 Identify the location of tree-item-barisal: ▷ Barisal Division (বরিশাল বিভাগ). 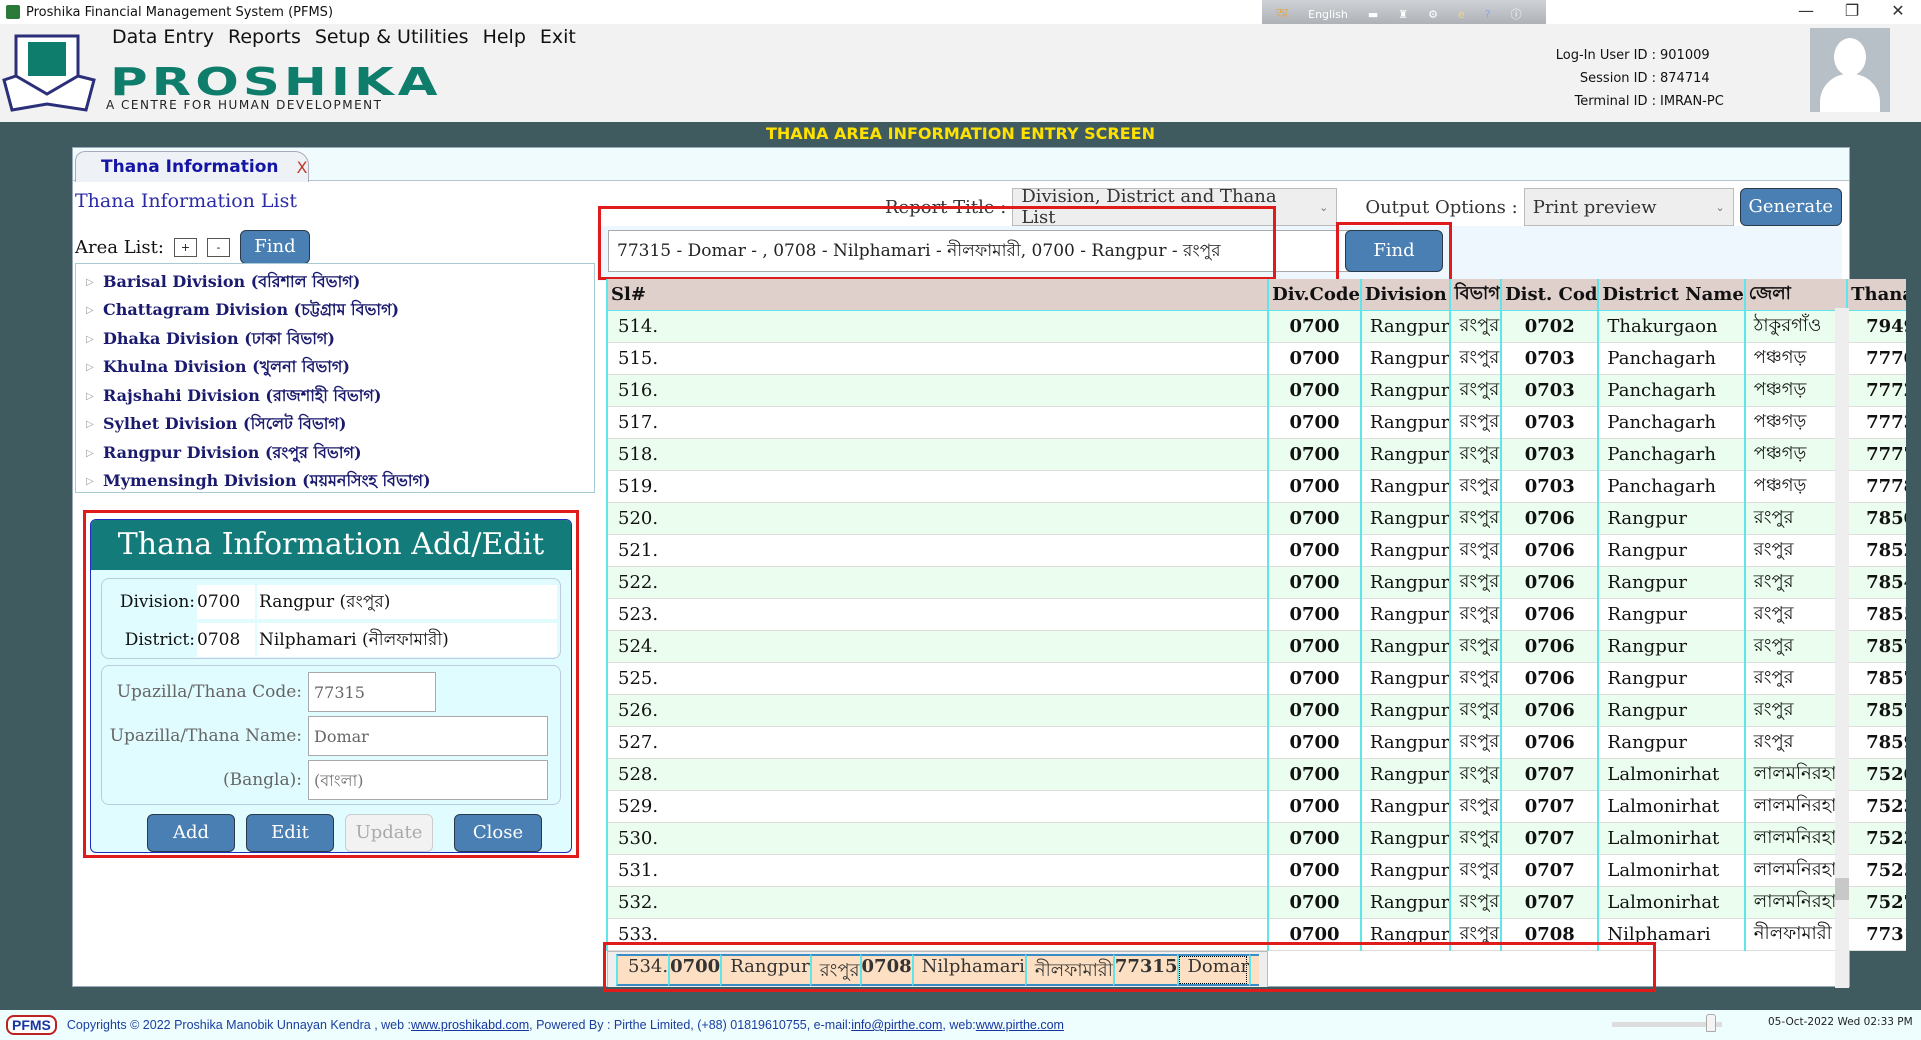
(335, 282).